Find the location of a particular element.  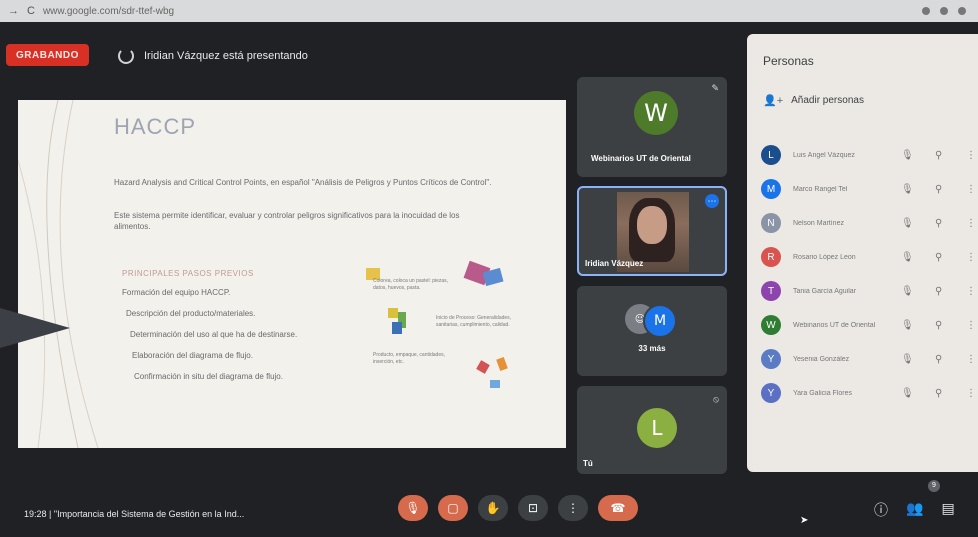

pin-icon: ✎ is located at coordinates (715, 88).